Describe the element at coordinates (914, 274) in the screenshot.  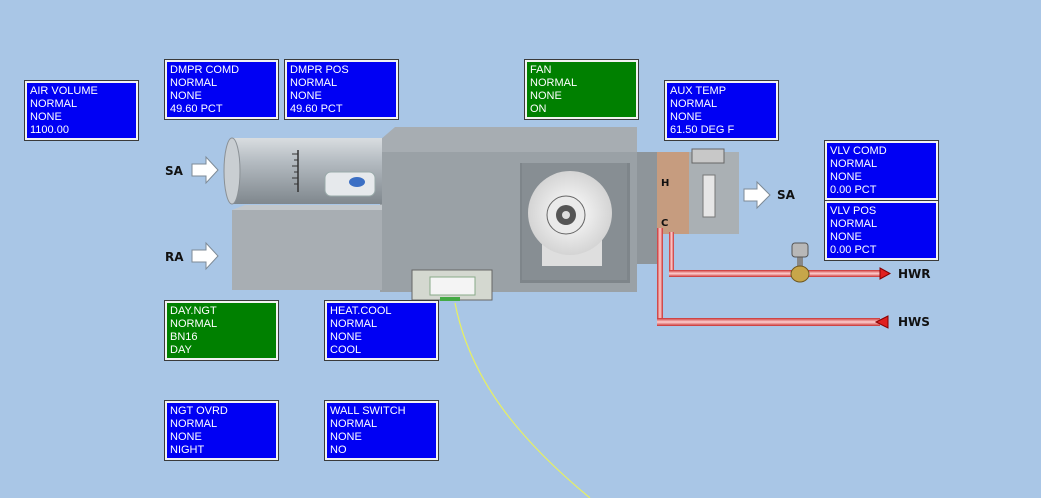
I see `hwr-label: HWR` at that location.